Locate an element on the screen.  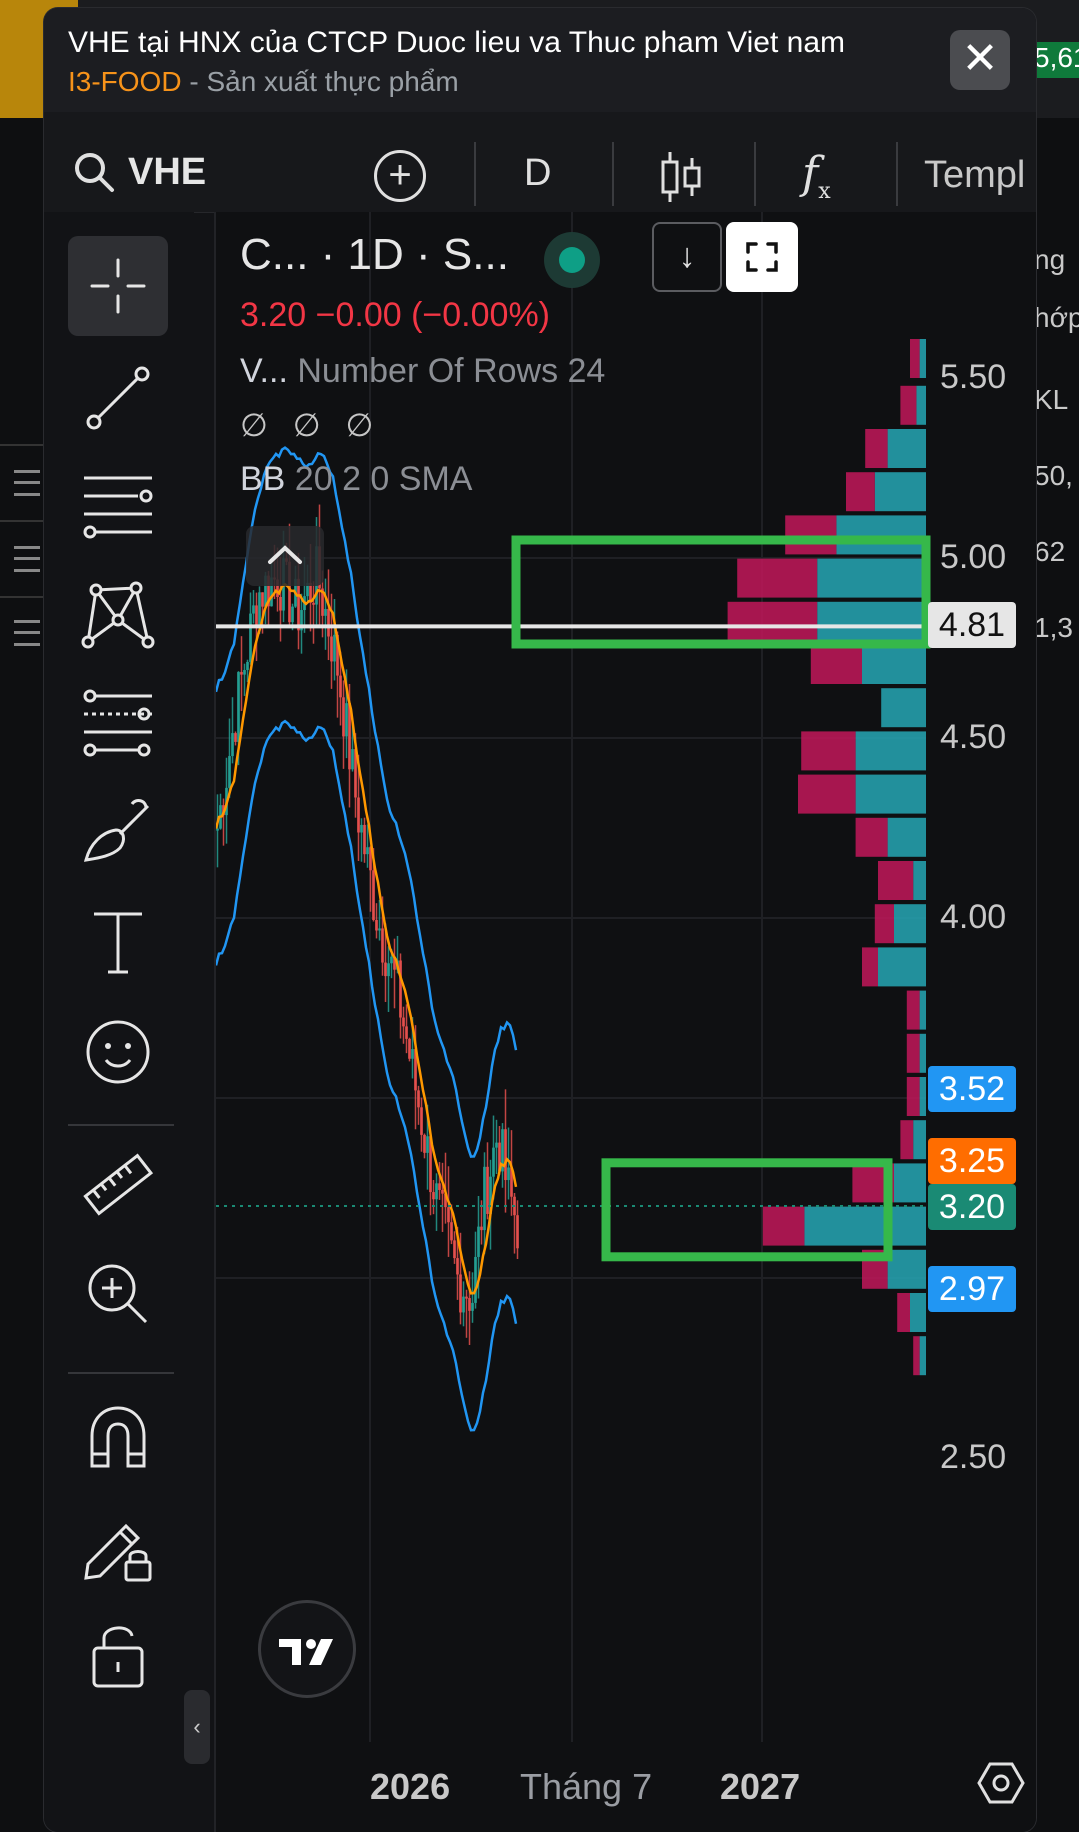
compare-symbol-button: + is located at coordinates (400, 176).